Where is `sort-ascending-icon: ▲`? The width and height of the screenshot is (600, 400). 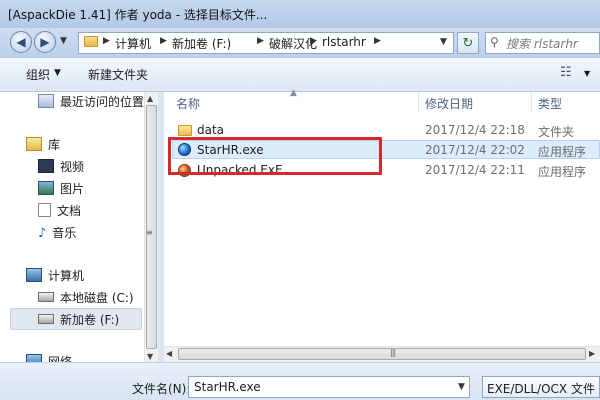 sort-ascending-icon: ▲ is located at coordinates (293, 93).